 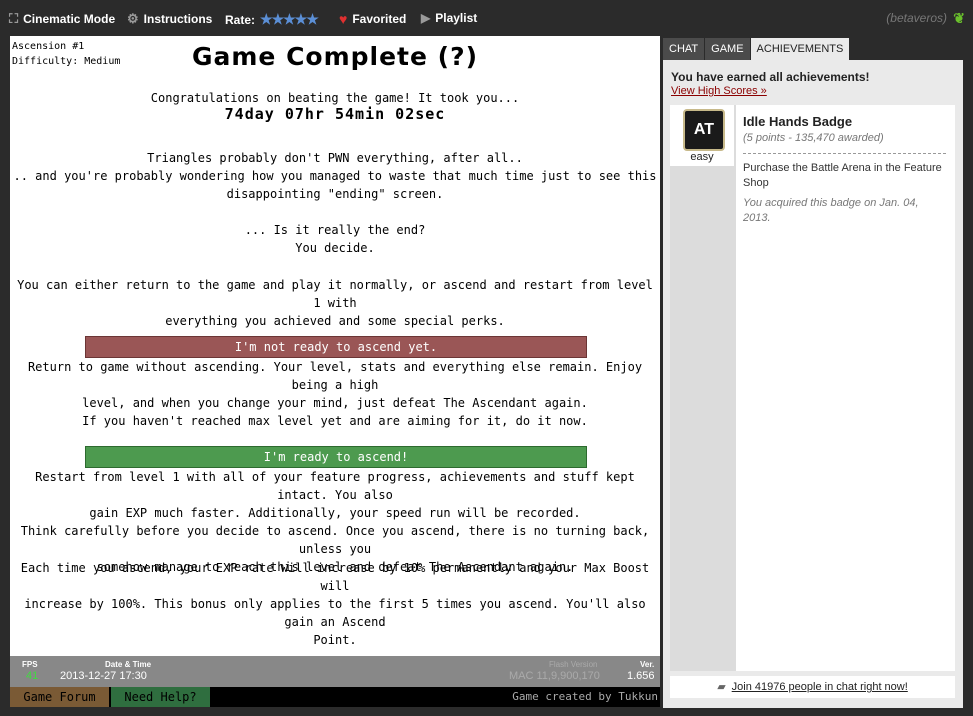 What do you see at coordinates (59, 697) in the screenshot?
I see `game-forum-button: Game Forum` at bounding box center [59, 697].